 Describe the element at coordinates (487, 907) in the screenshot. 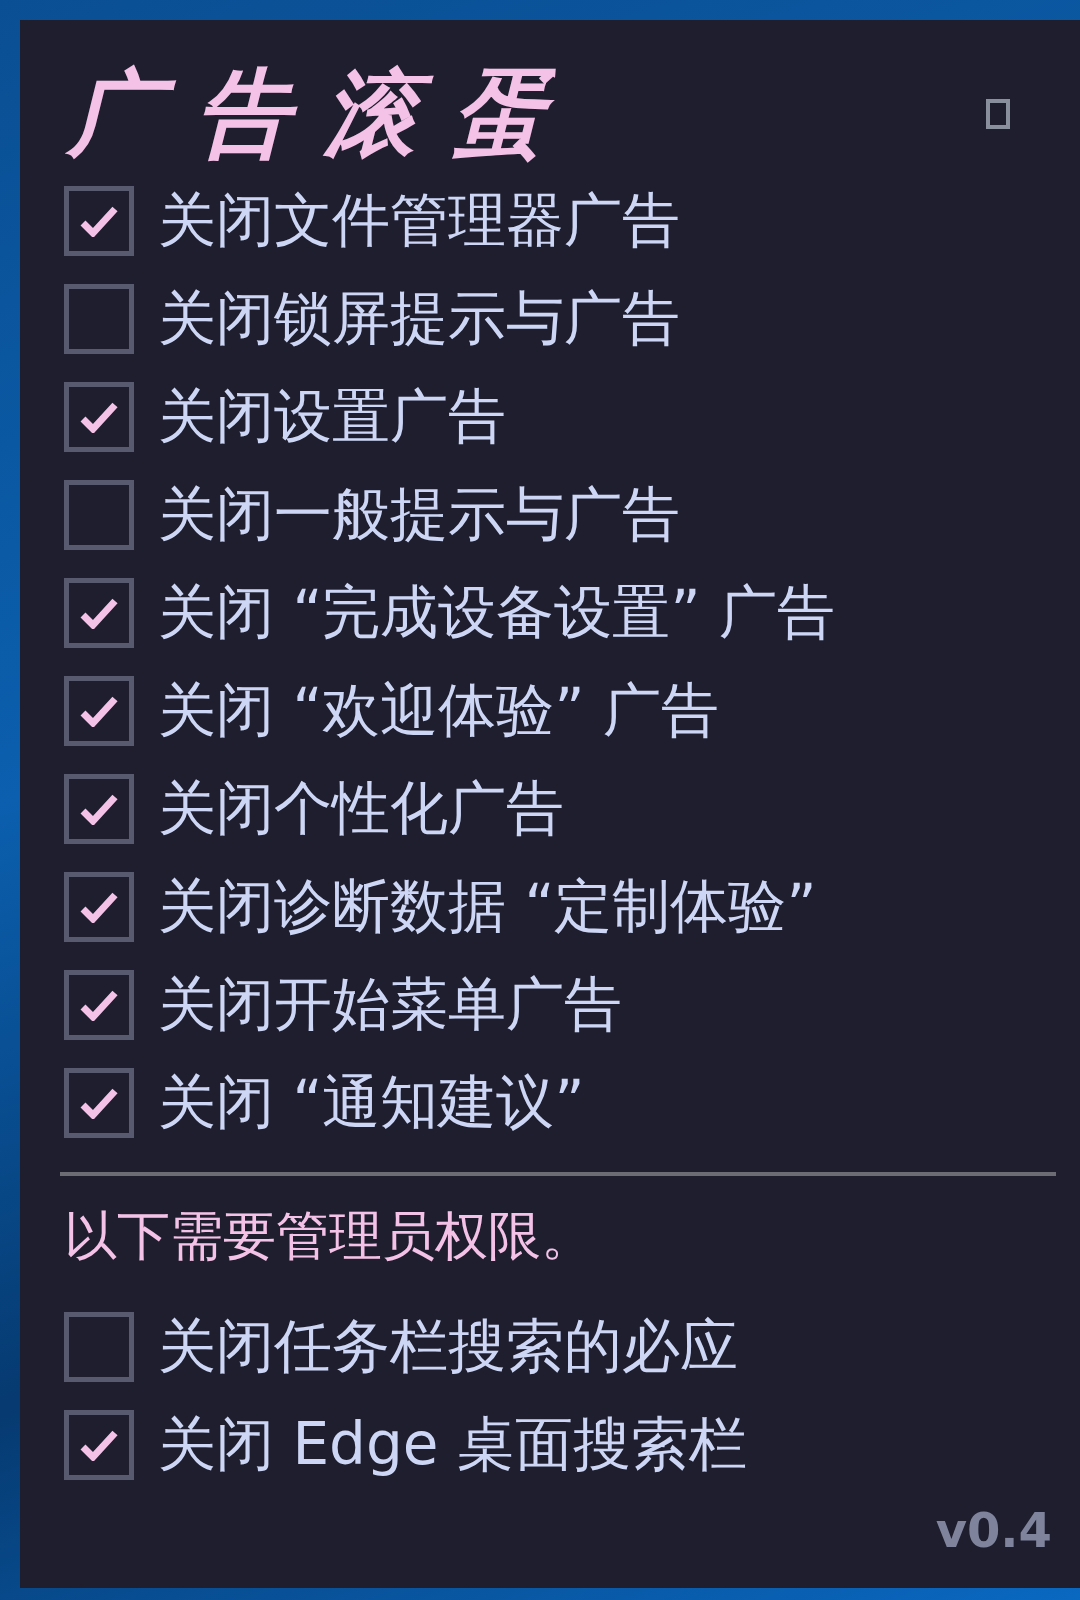

I see `checkbox-label: 关闭诊断数据 “定制体验”` at that location.